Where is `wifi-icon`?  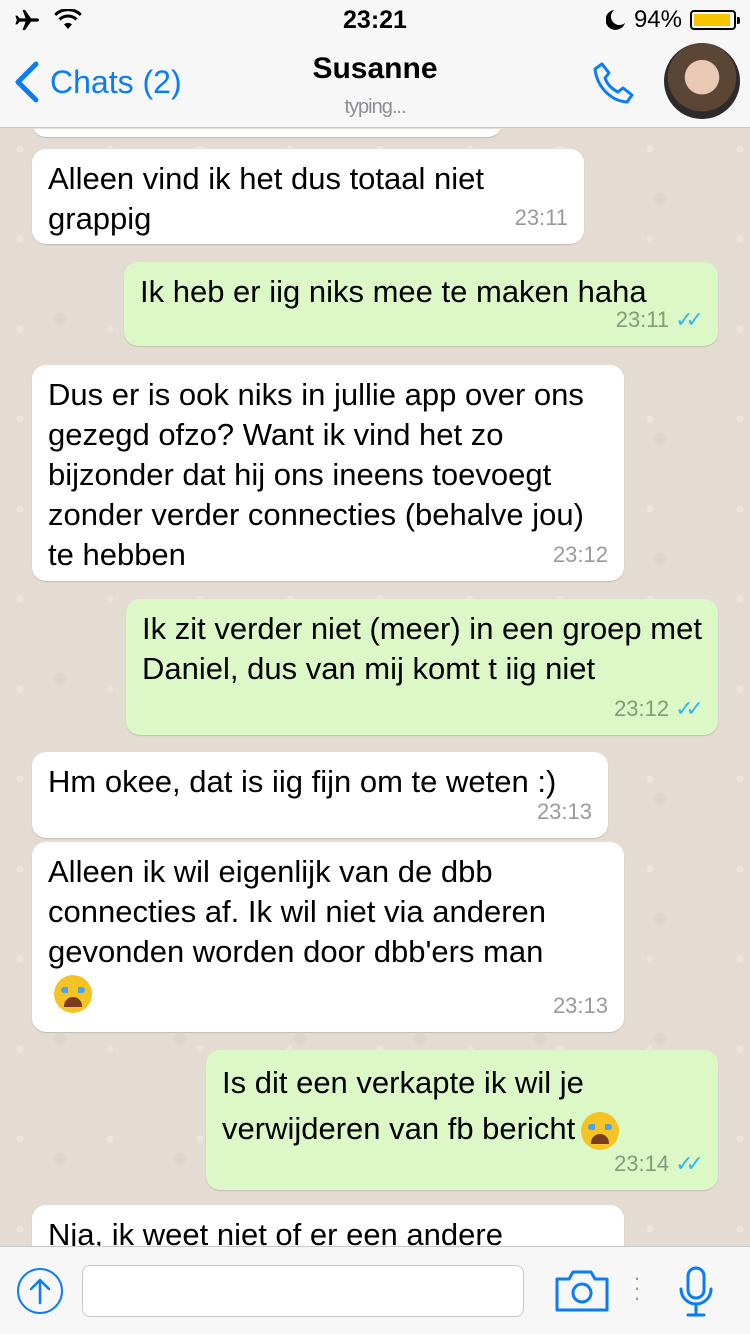 wifi-icon is located at coordinates (68, 19).